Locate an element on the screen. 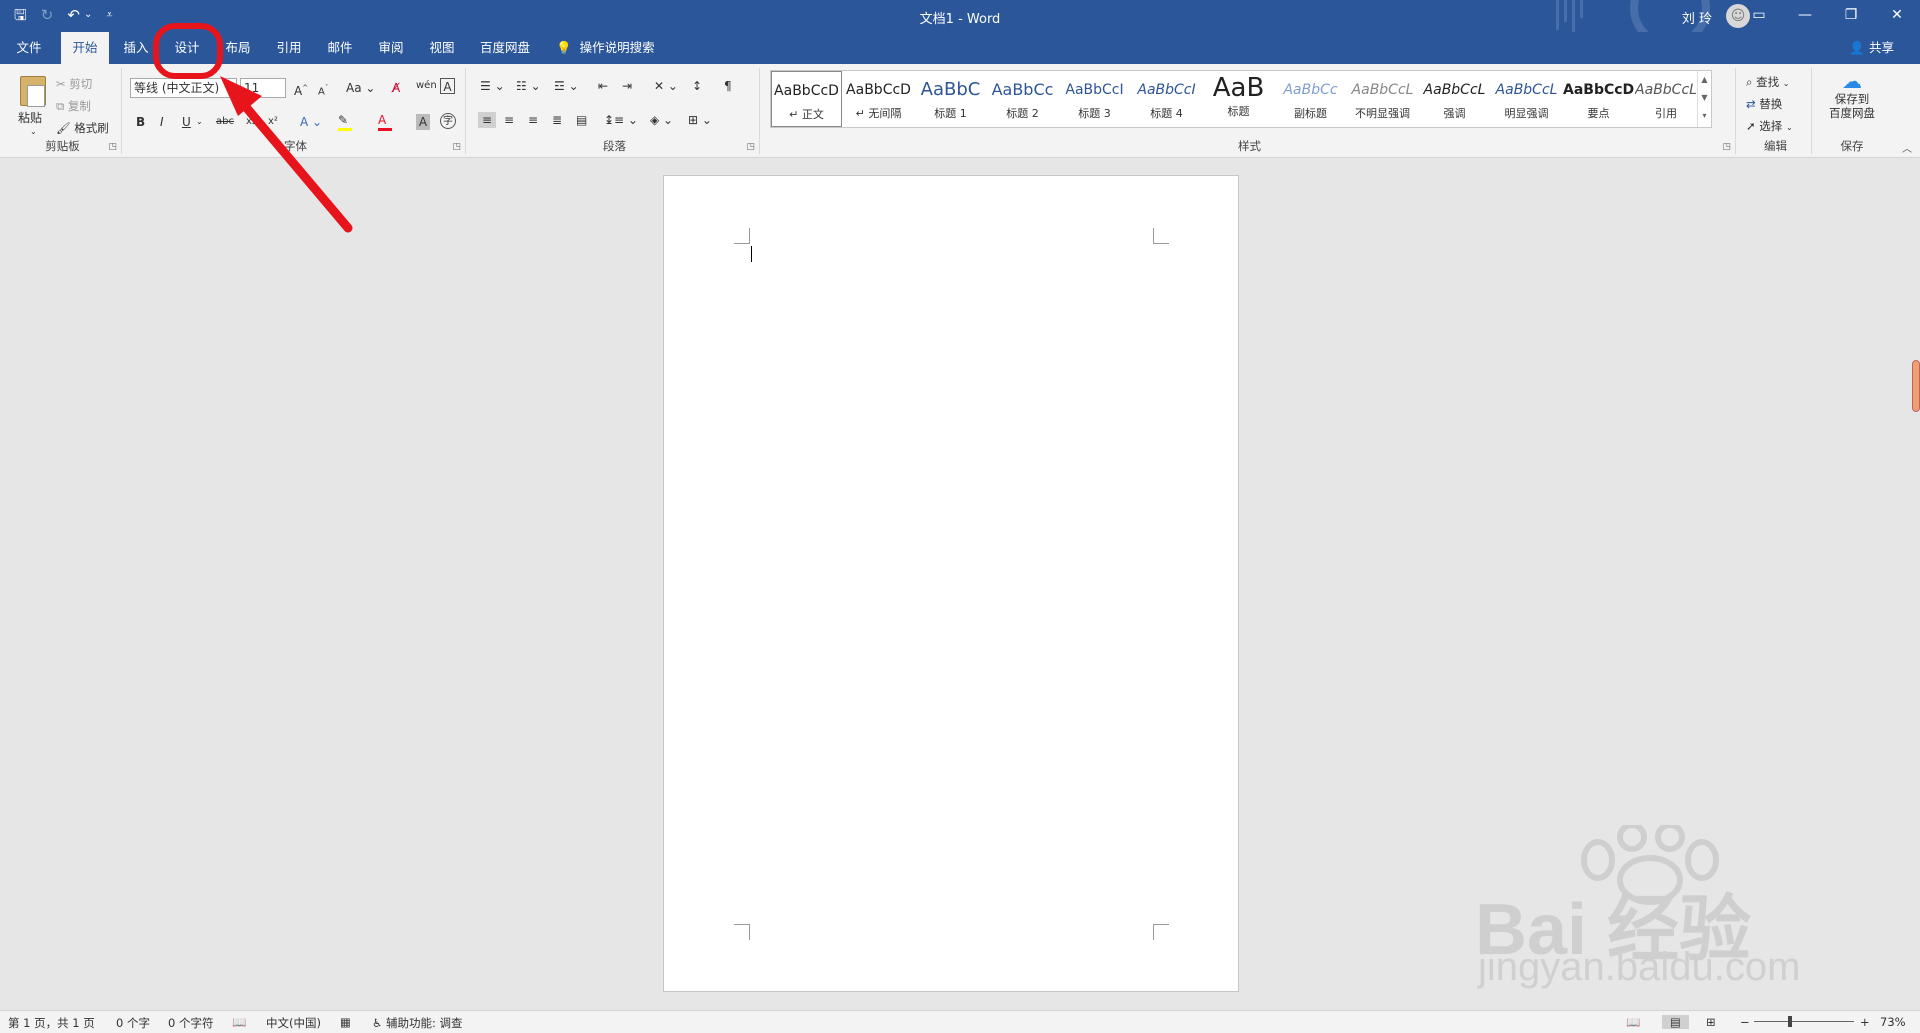  style-preview: AaBbCcD is located at coordinates (1598, 90).